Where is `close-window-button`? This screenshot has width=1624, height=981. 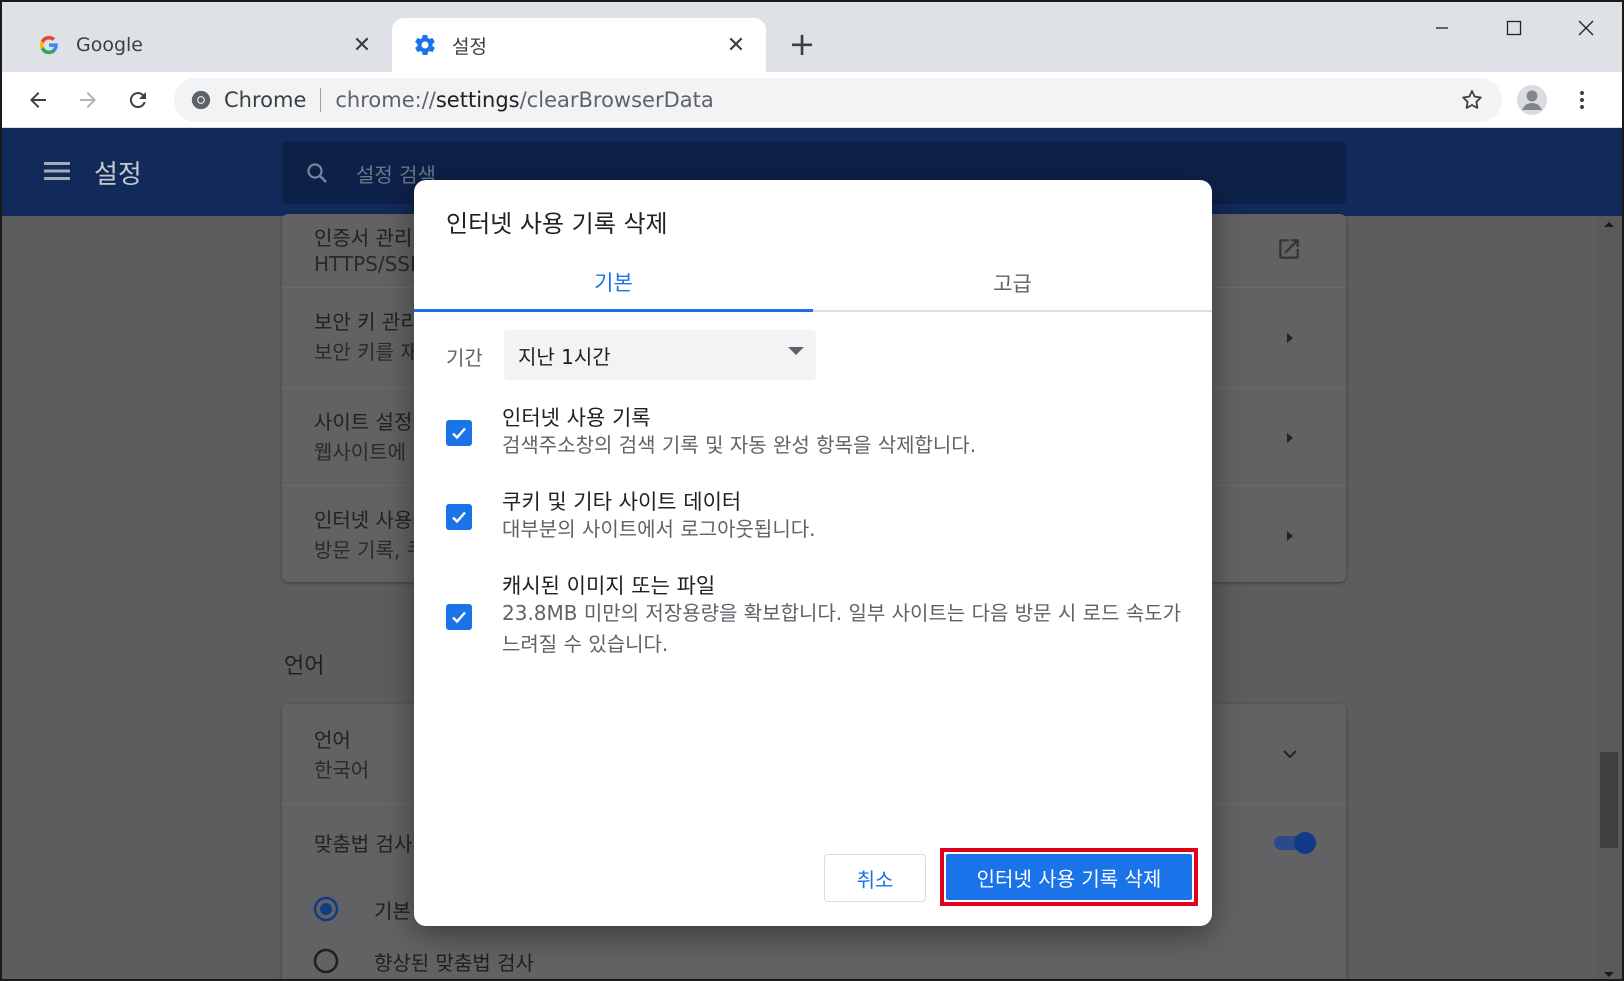 close-window-button is located at coordinates (1586, 28).